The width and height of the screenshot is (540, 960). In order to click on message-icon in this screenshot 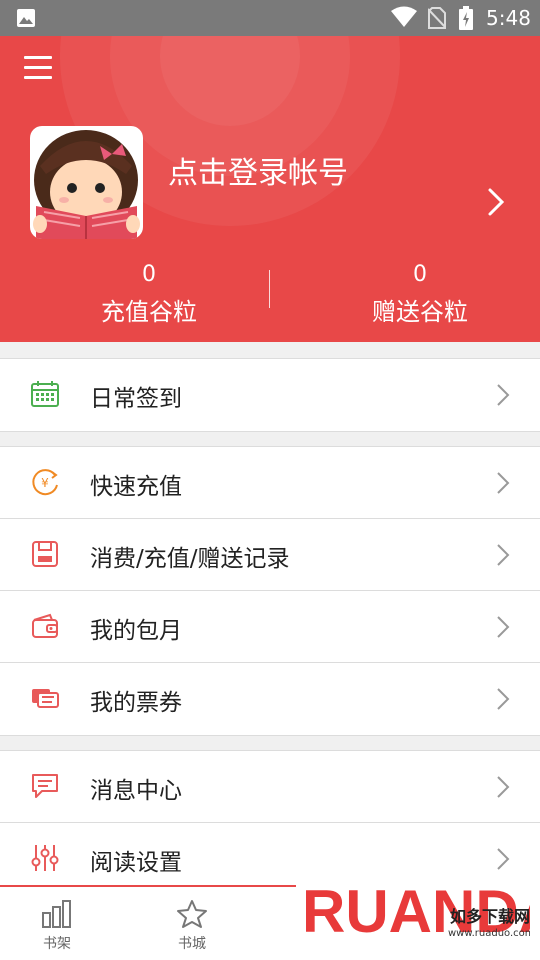, I will do `click(45, 786)`.